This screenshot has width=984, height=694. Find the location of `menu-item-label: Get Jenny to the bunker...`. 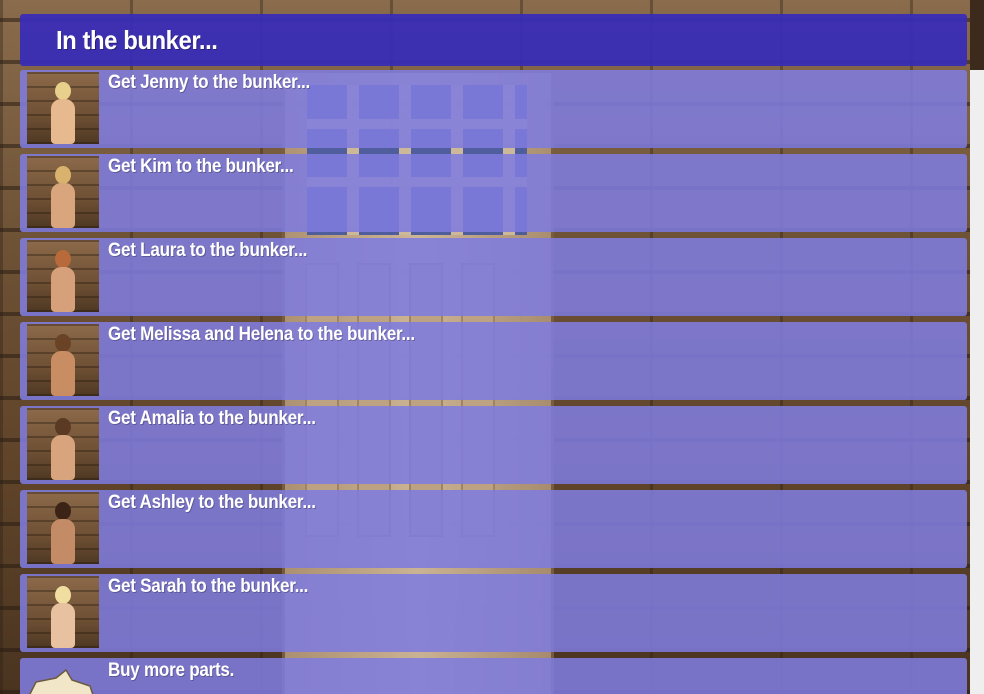

menu-item-label: Get Jenny to the bunker... is located at coordinates (209, 82).